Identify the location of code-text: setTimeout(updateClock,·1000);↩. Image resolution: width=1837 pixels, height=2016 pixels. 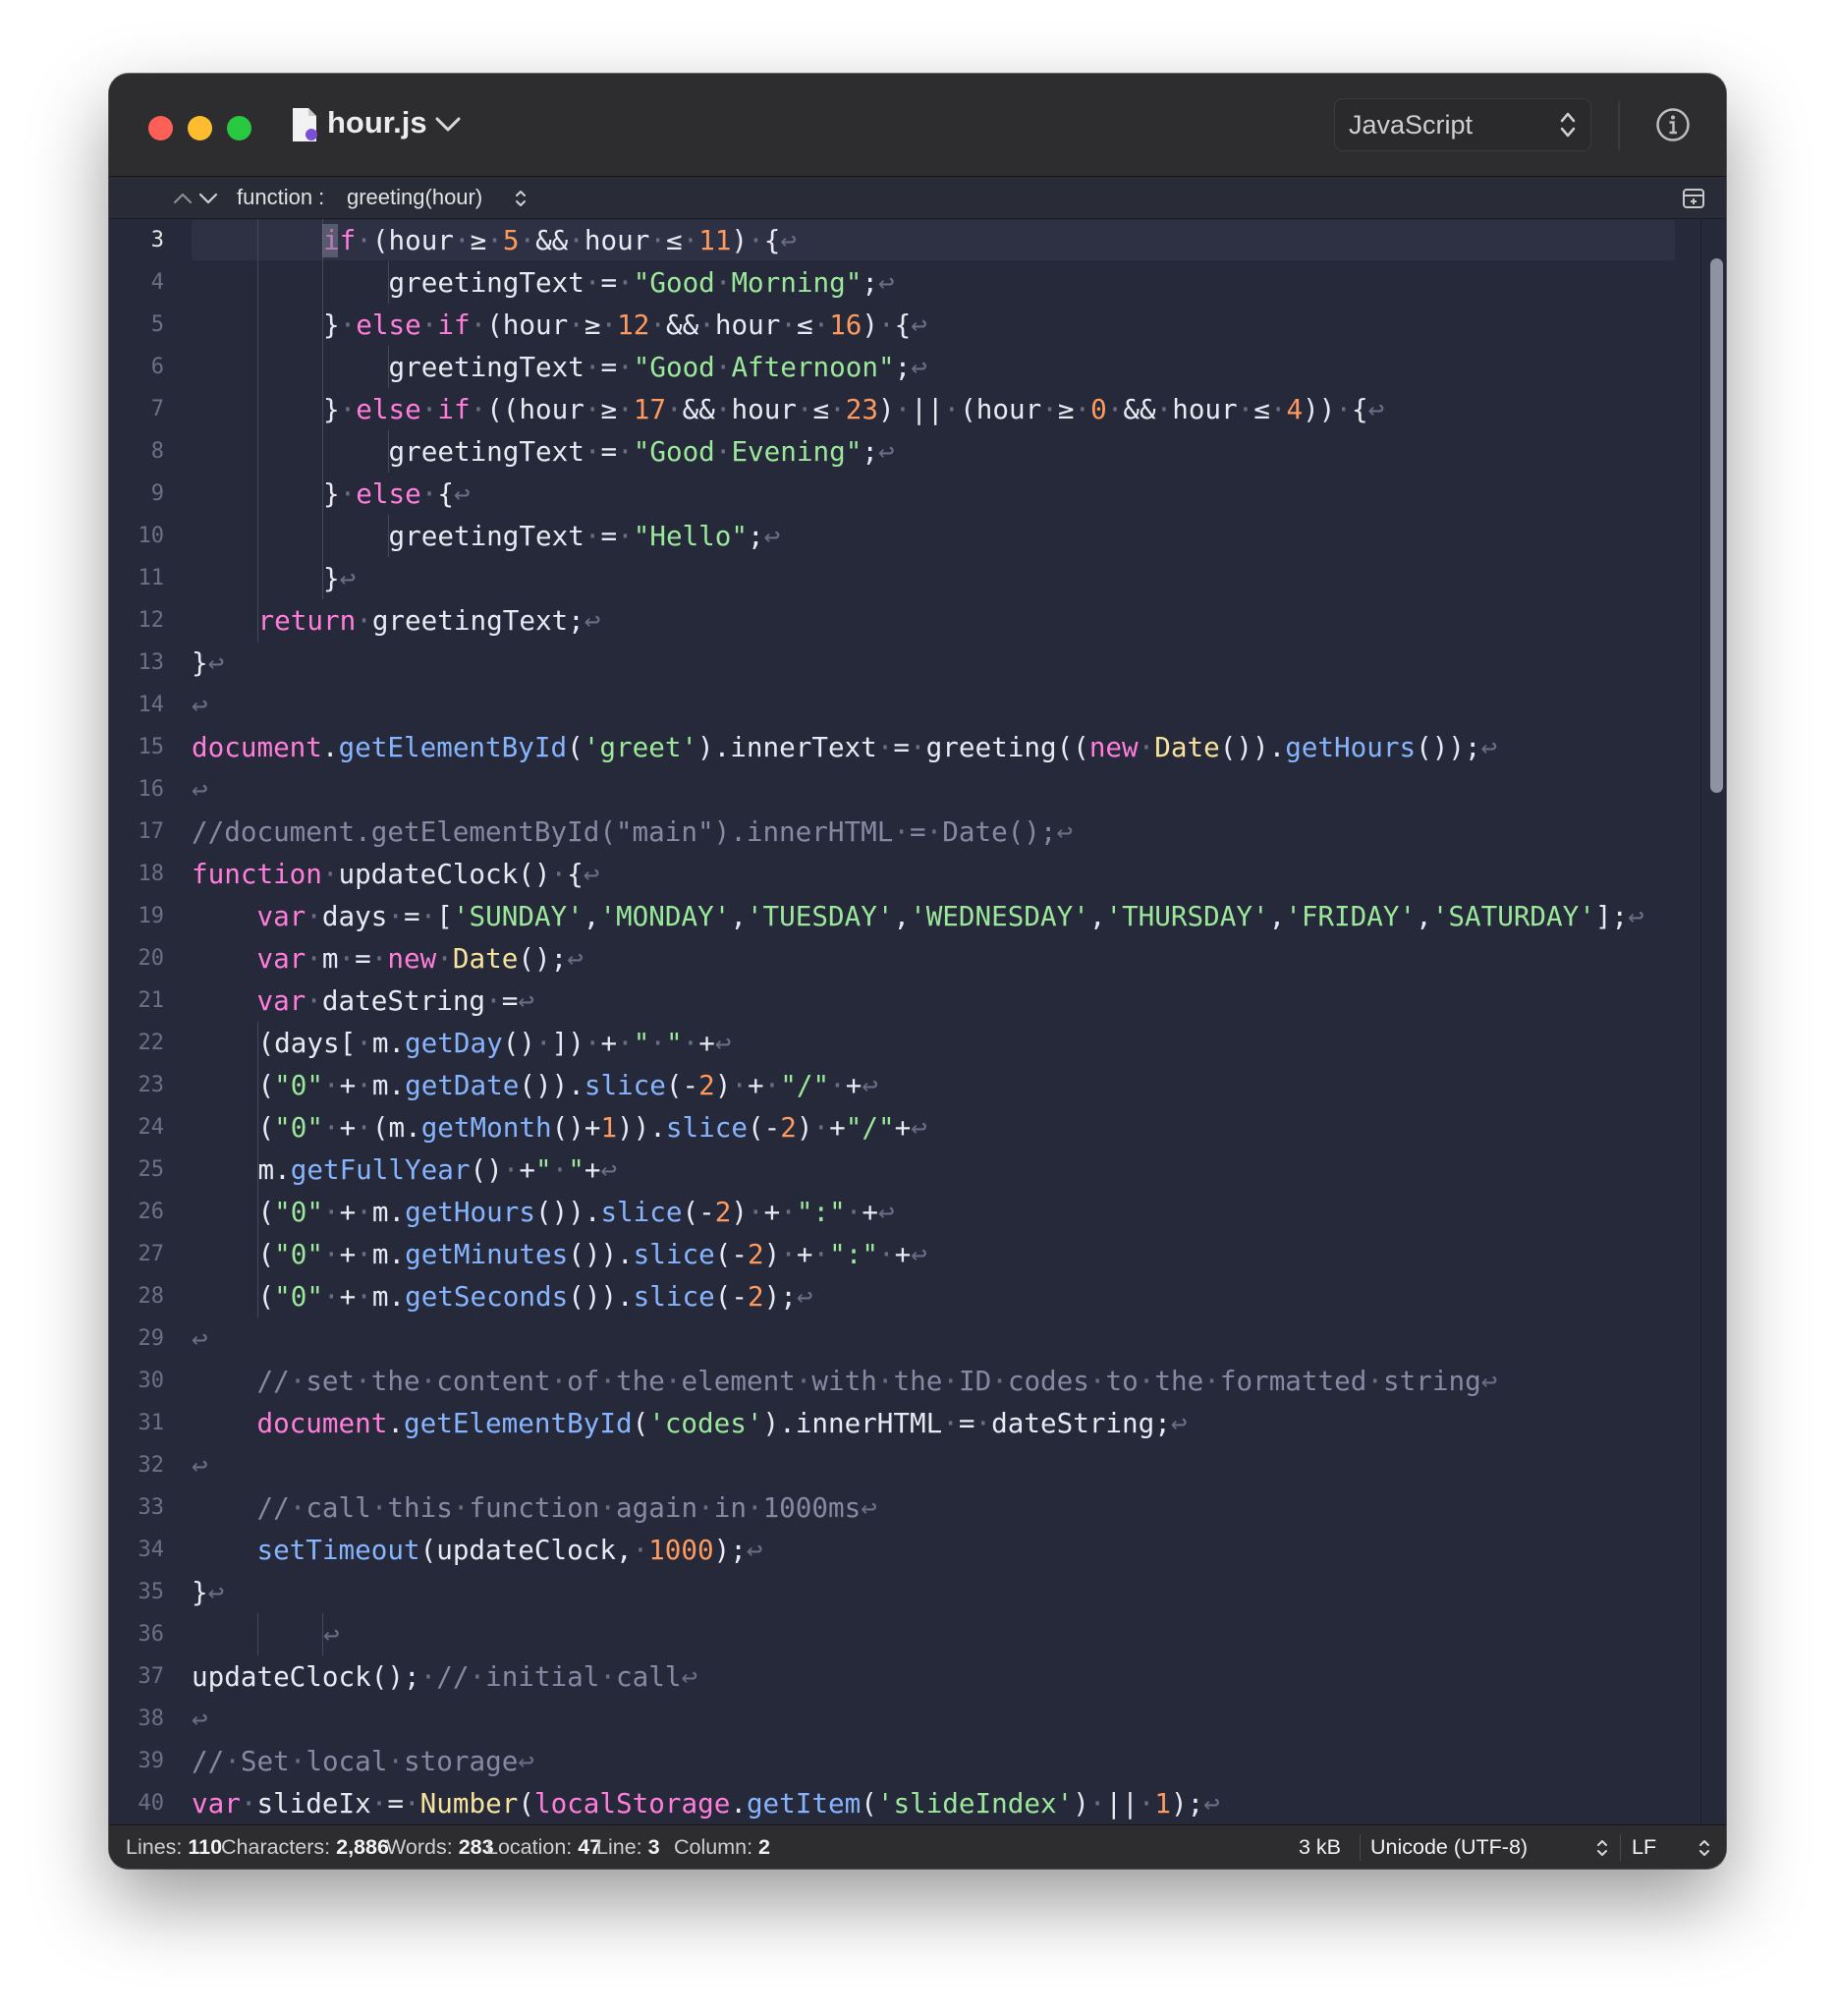
(477, 1550).